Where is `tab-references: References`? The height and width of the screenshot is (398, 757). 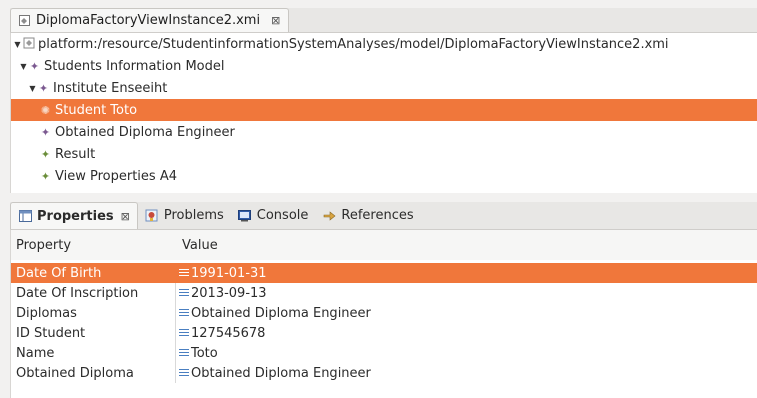 tab-references: References is located at coordinates (367, 215).